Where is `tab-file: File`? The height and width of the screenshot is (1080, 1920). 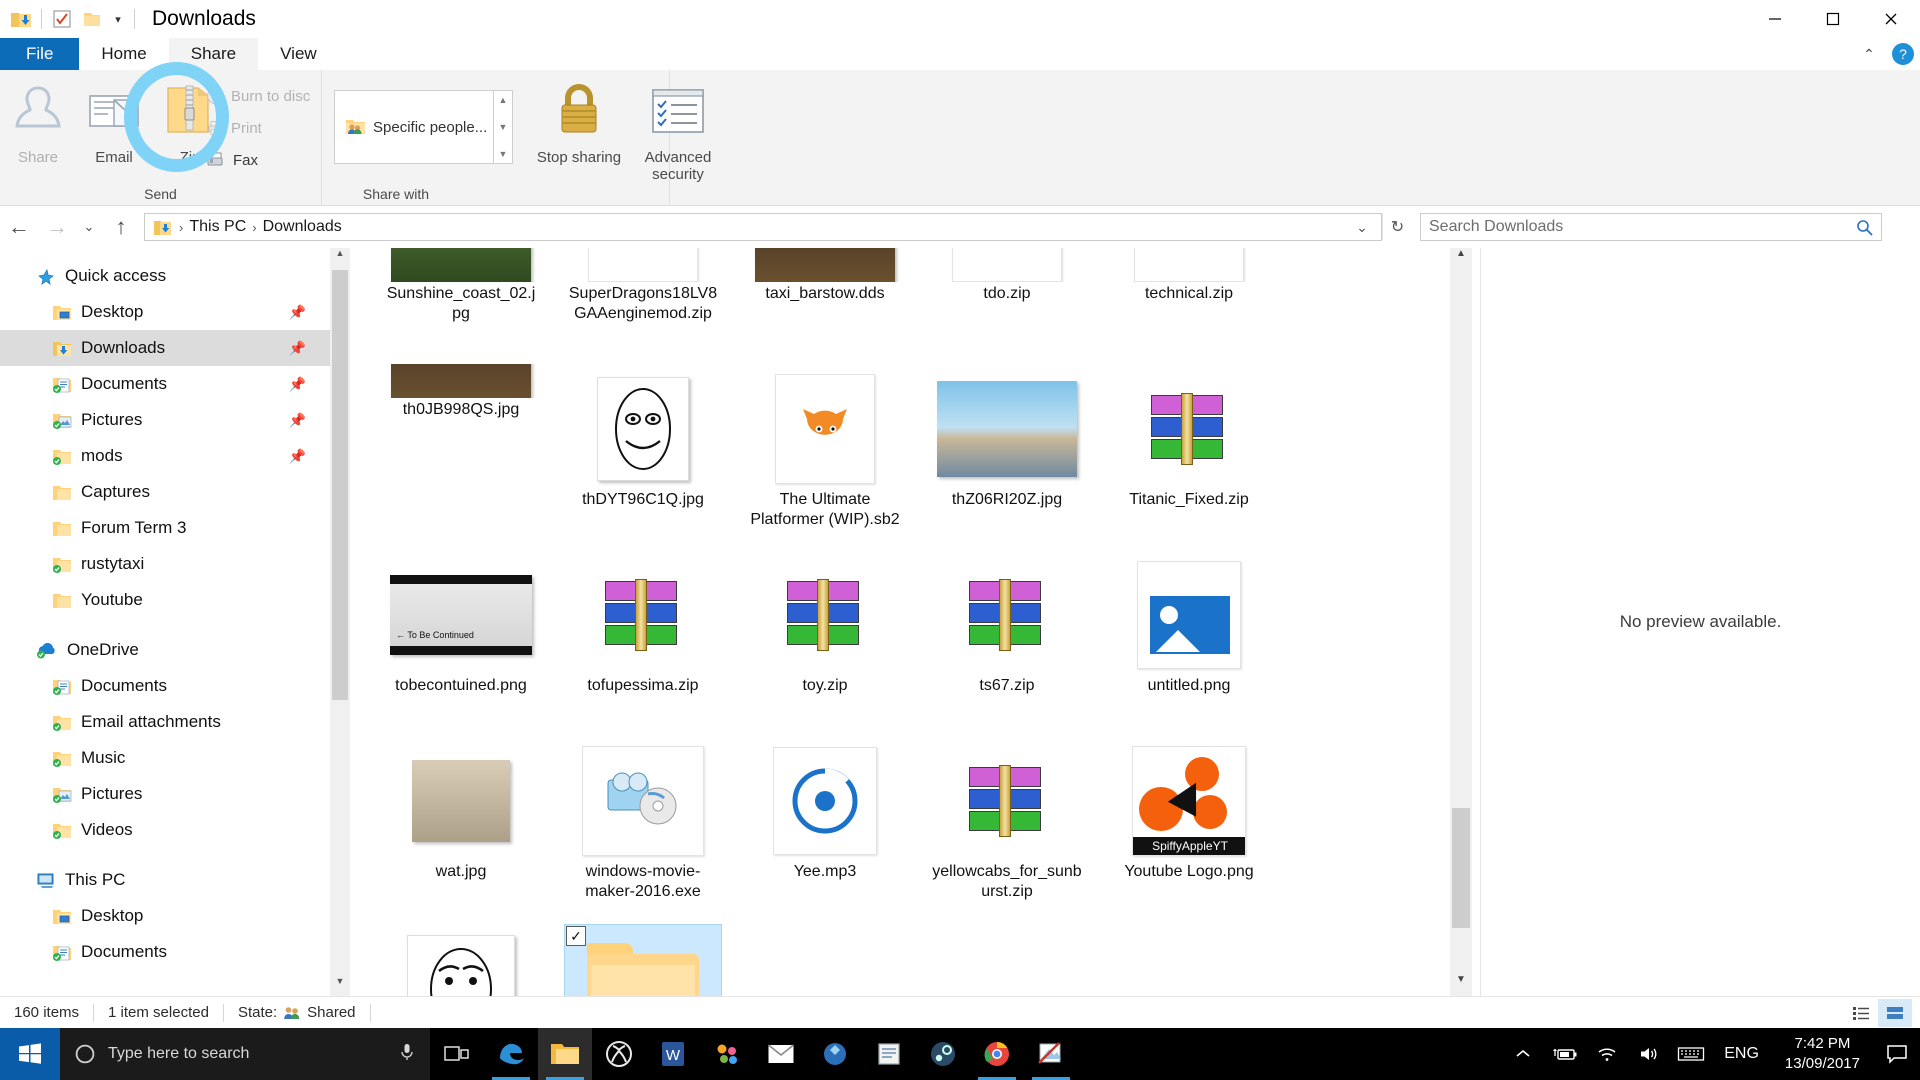
tab-file: File is located at coordinates (40, 54).